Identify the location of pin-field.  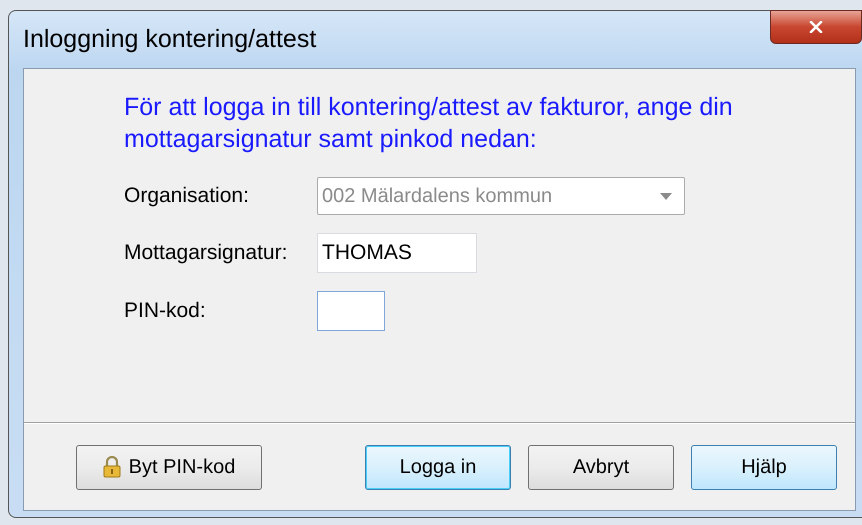
(351, 311).